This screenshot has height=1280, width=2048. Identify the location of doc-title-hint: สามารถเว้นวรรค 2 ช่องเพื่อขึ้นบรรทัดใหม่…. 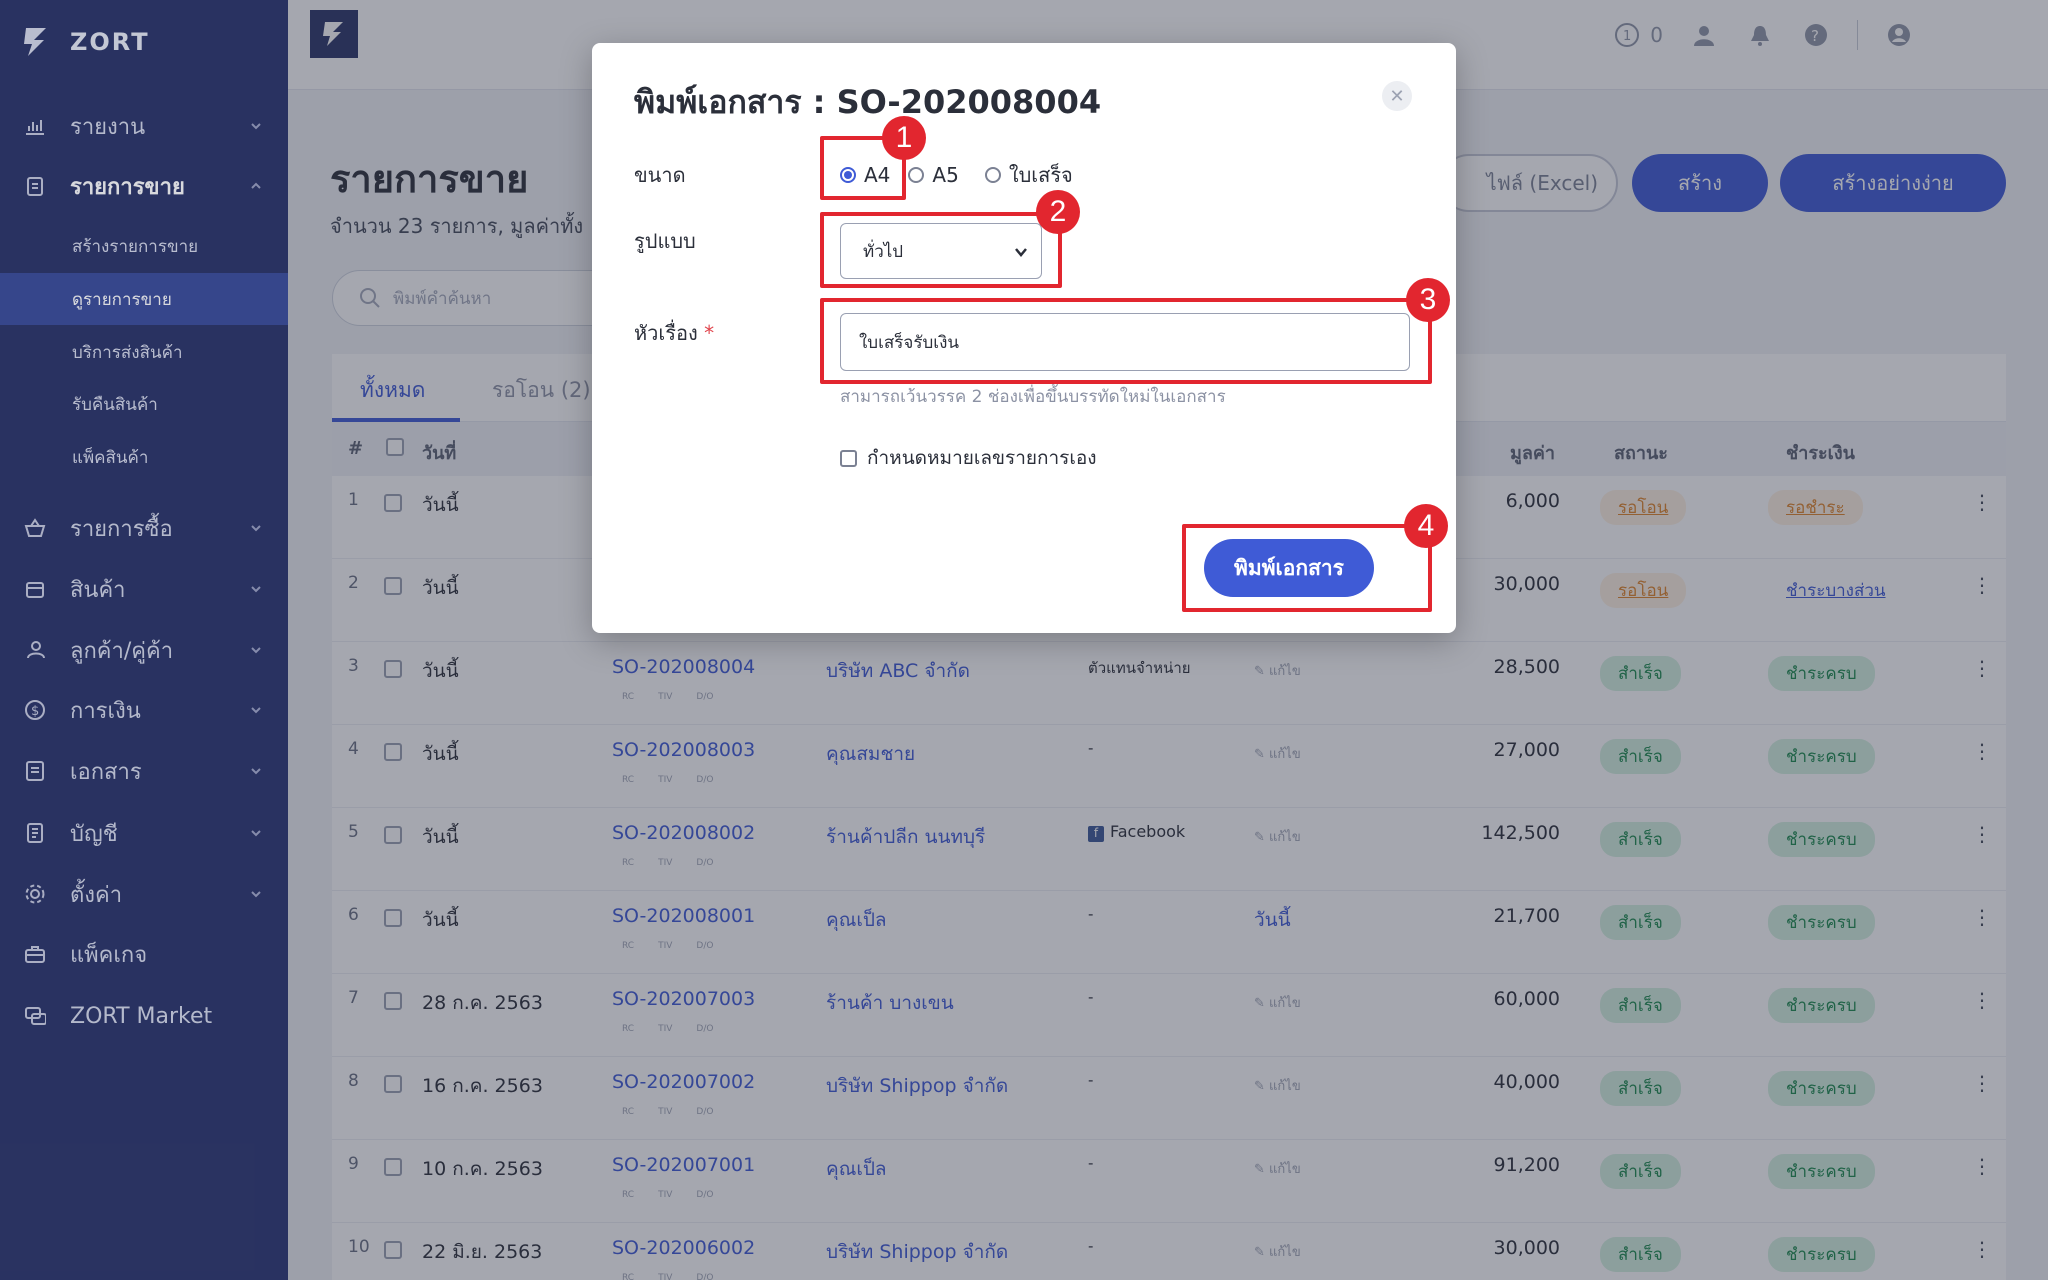
(1033, 397).